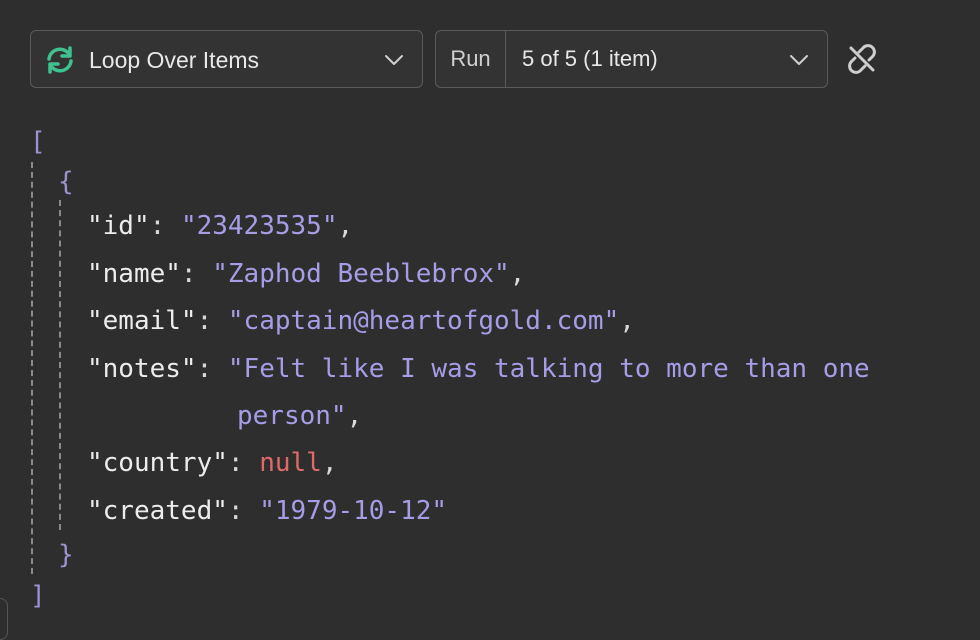 Image resolution: width=980 pixels, height=640 pixels. Describe the element at coordinates (134, 274) in the screenshot. I see `json-key: "name"` at that location.